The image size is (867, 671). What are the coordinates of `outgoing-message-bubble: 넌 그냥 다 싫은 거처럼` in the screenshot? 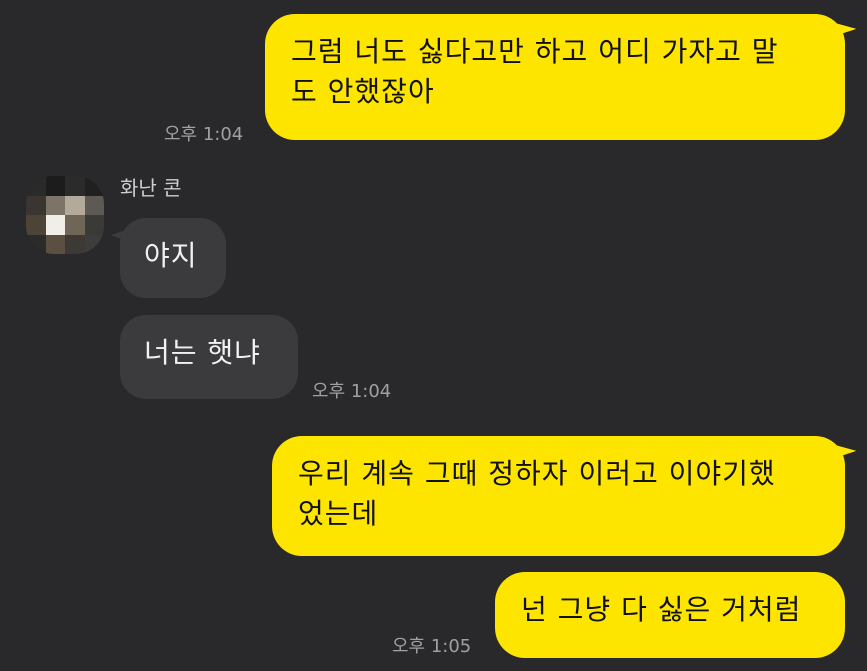 It's located at (670, 615).